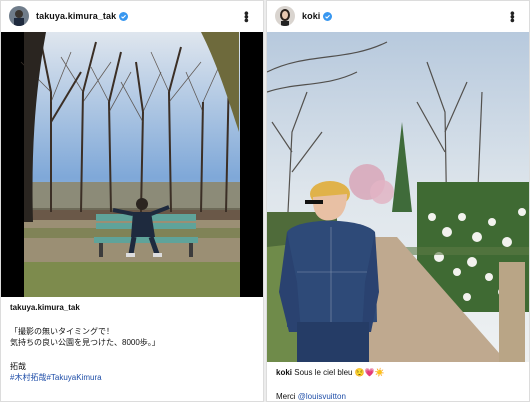 This screenshot has height=402, width=530. I want to click on caption-line-2: 気持ちの良い公園を見つけた、8000歩。」, so click(85, 342).